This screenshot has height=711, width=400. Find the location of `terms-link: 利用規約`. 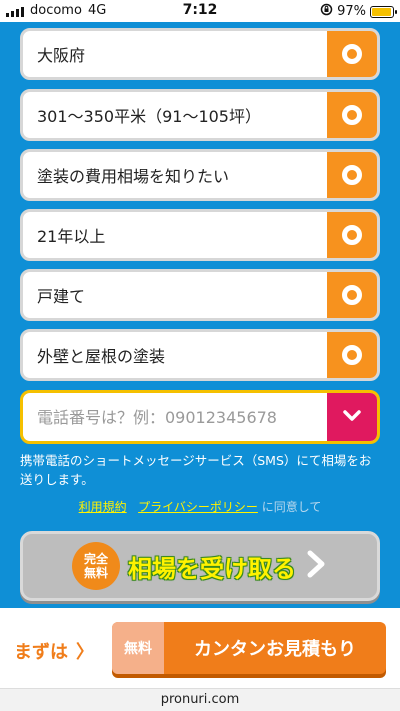

terms-link: 利用規約 is located at coordinates (103, 507).